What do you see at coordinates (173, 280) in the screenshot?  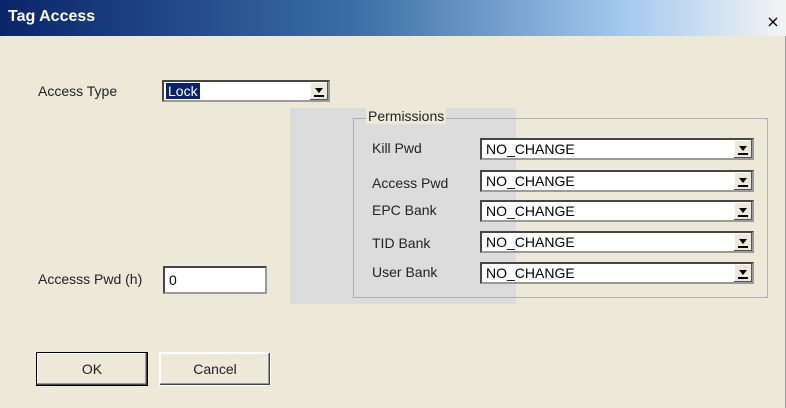 I see `access-pwd-value: 0` at bounding box center [173, 280].